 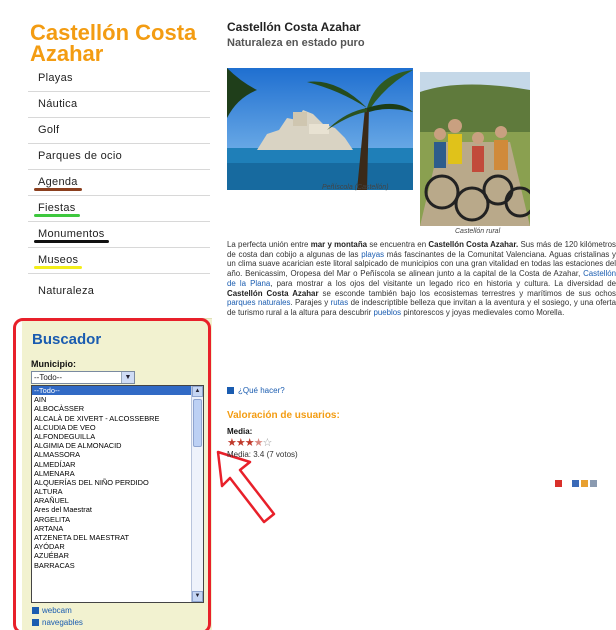 I want to click on bold-text: Castellón Costa Azahar., so click(x=473, y=244).